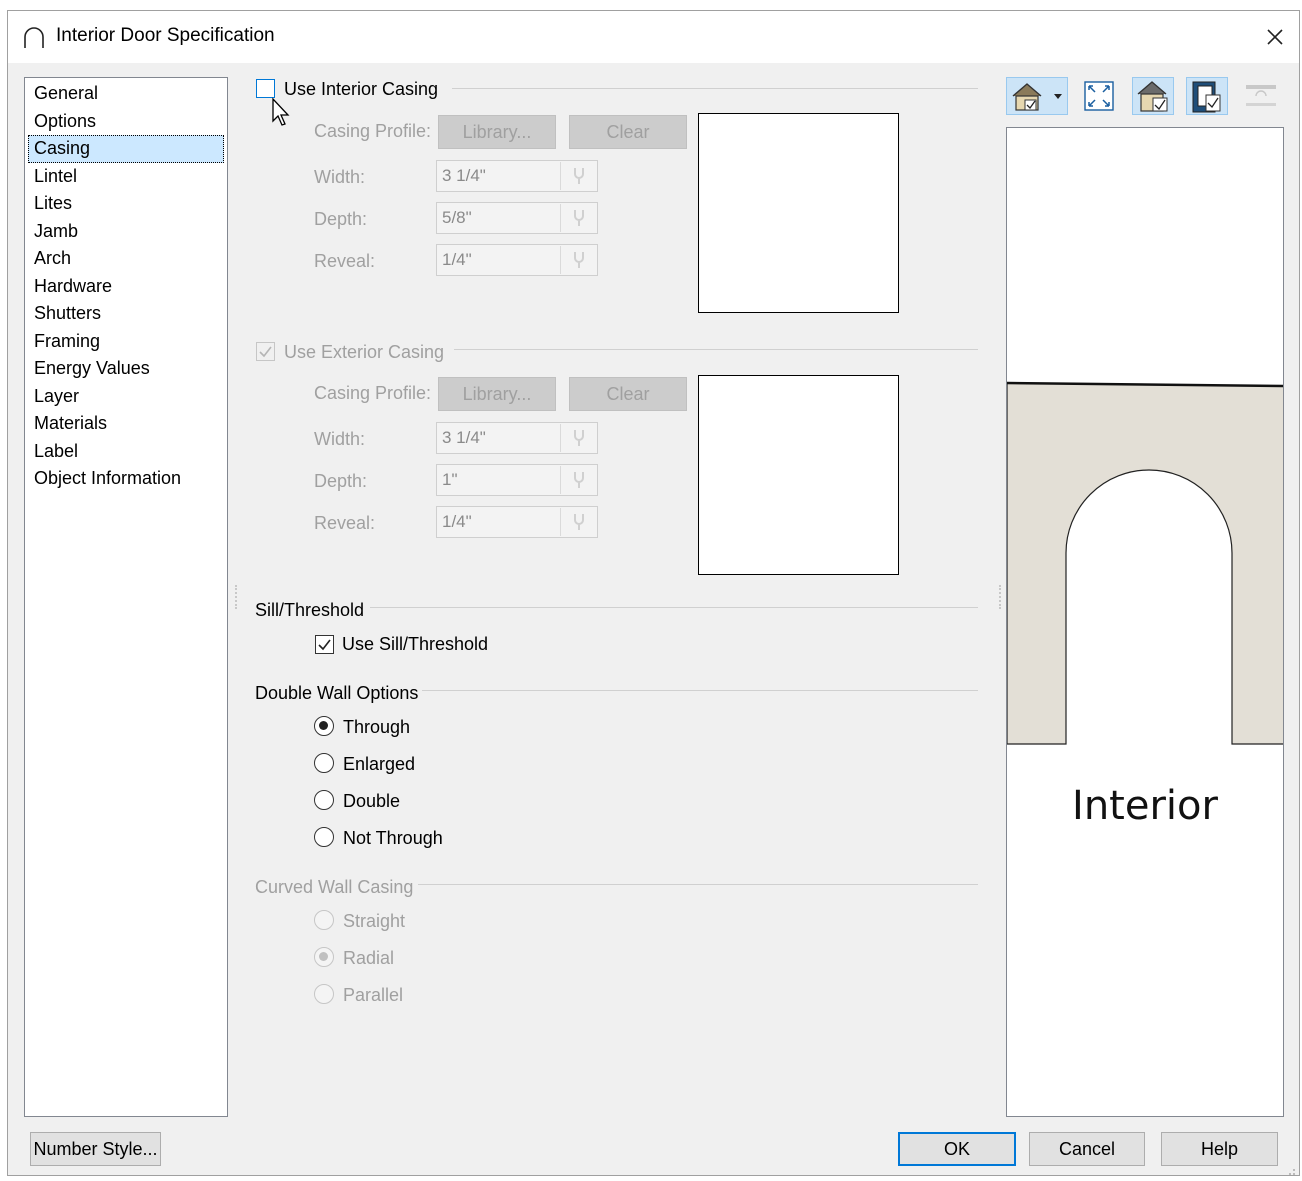 Image resolution: width=1302 pixels, height=1181 pixels. Describe the element at coordinates (361, 89) in the screenshot. I see `use-interior-casing-label: Use Interior Casing` at that location.